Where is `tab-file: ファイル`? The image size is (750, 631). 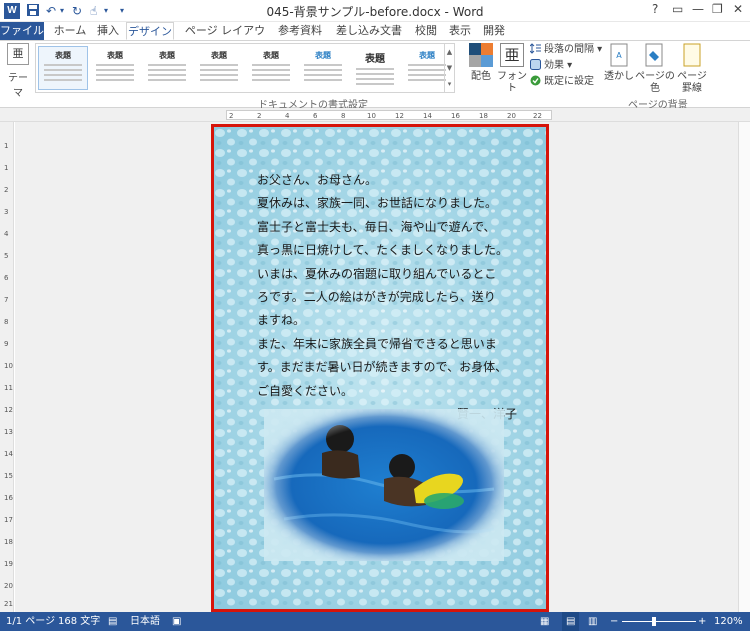 tab-file: ファイル is located at coordinates (22, 31).